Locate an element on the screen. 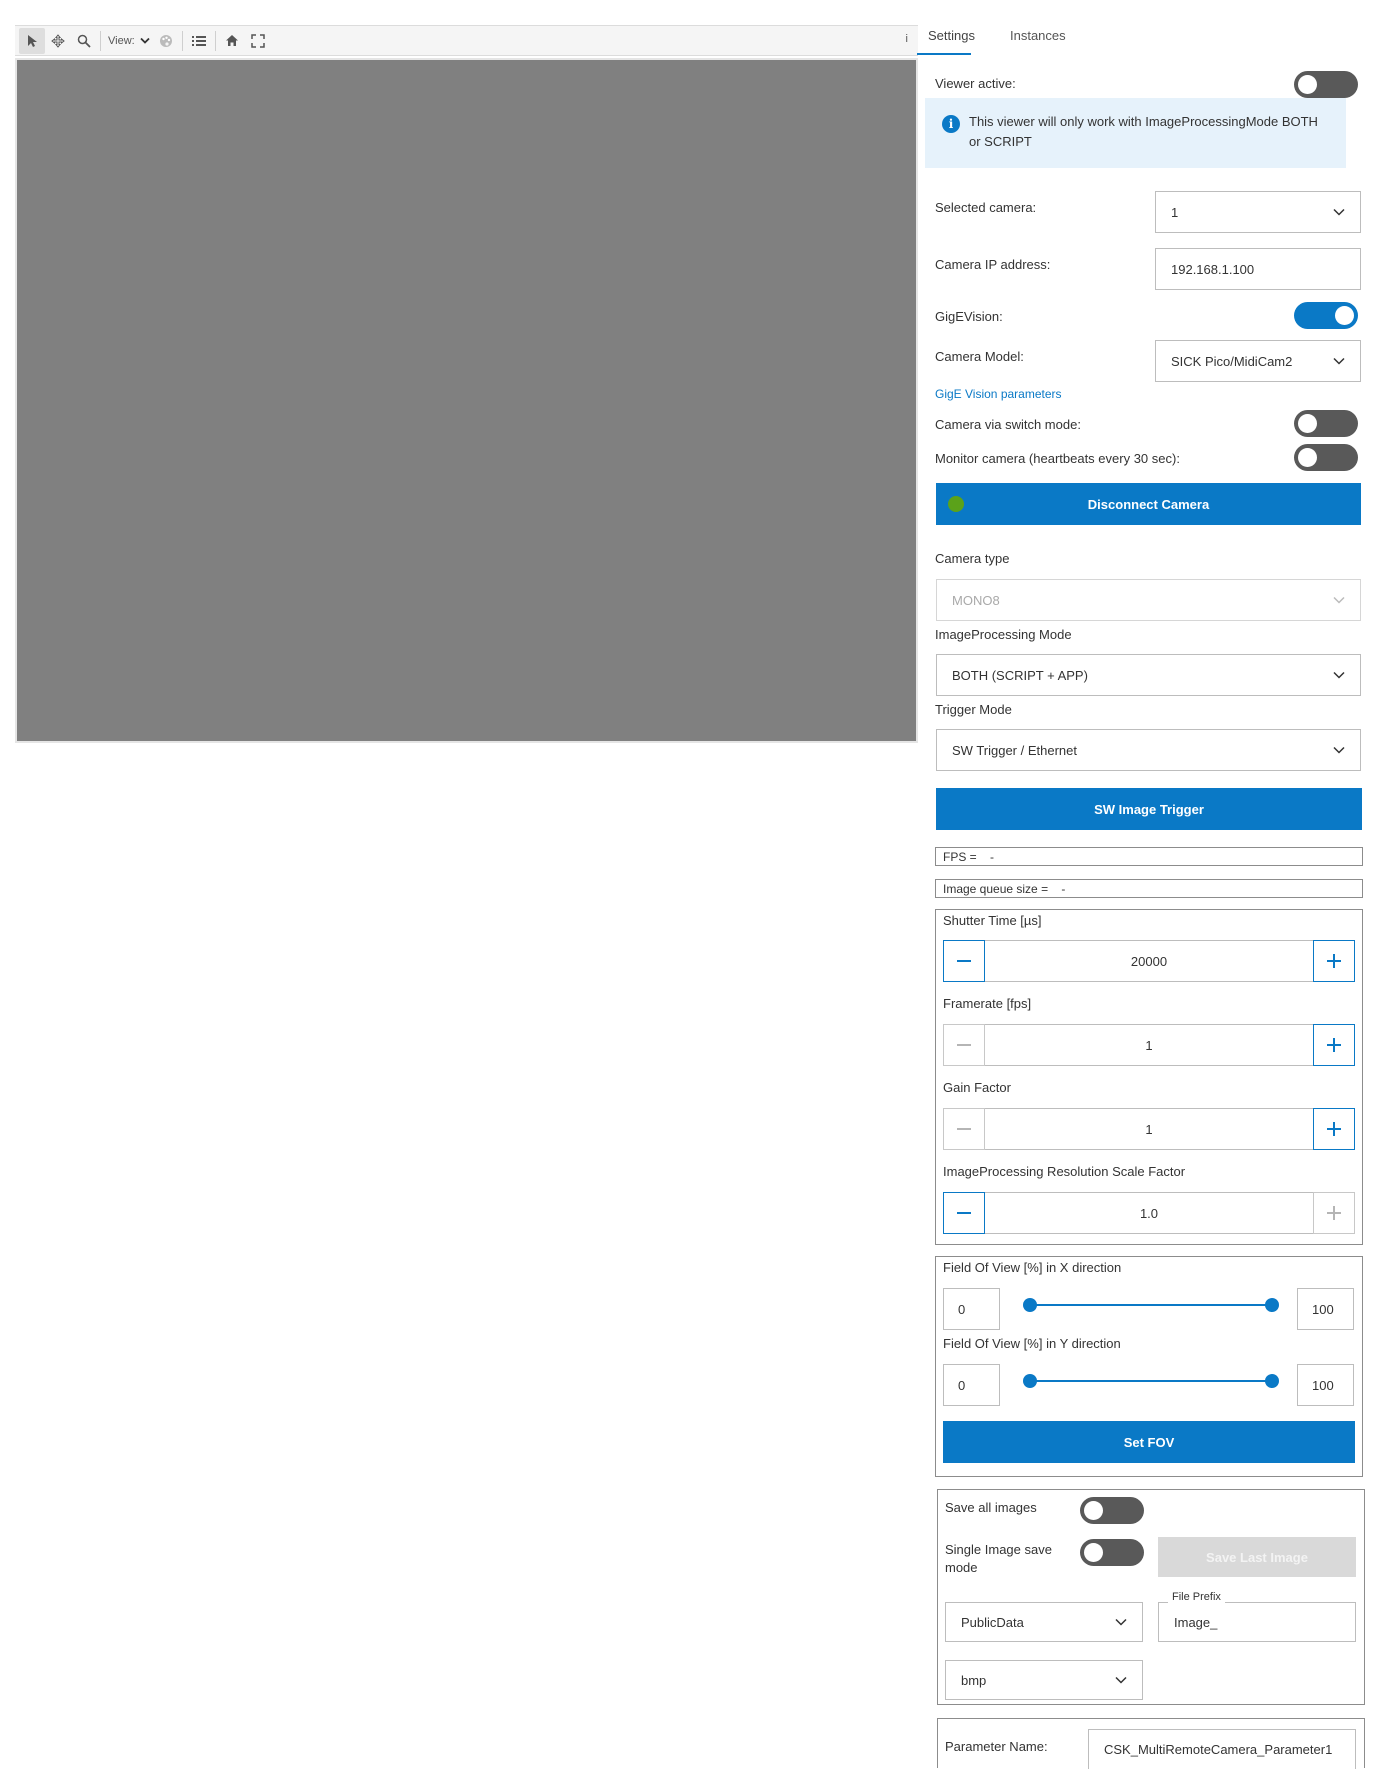 The image size is (1385, 1769). shutter-time-stepper: 20000 is located at coordinates (1149, 961).